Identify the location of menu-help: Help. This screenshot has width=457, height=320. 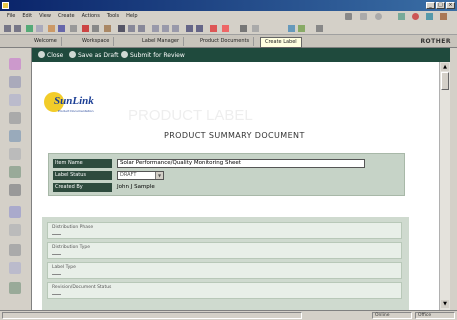
(131, 16).